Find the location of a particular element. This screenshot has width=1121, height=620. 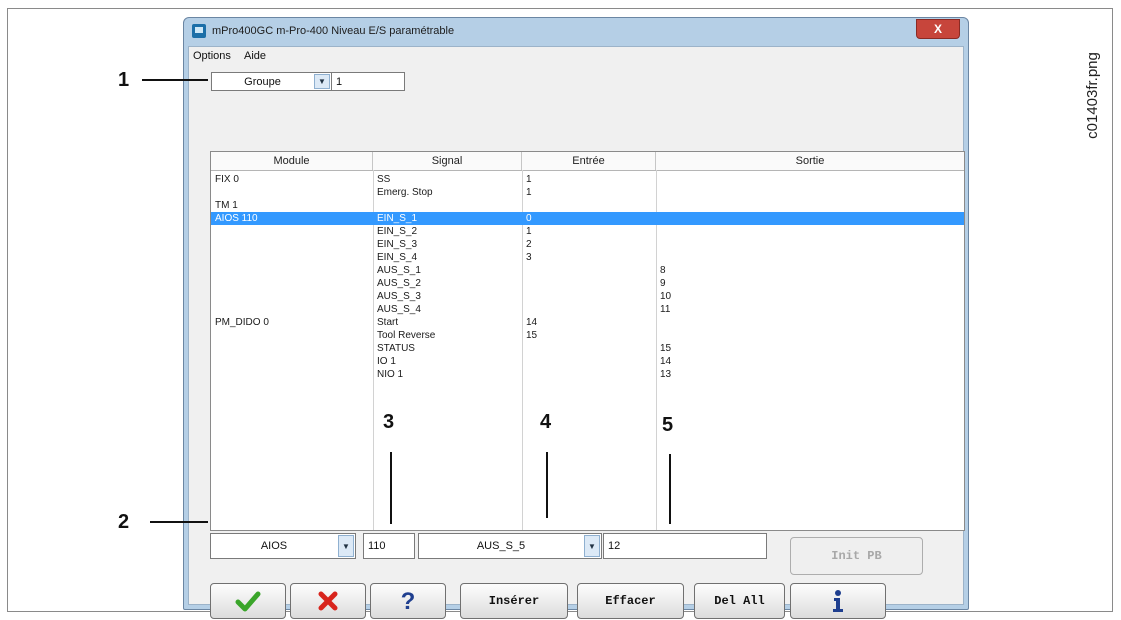

signal-combo-value: AUS_S_5 is located at coordinates (501, 546).